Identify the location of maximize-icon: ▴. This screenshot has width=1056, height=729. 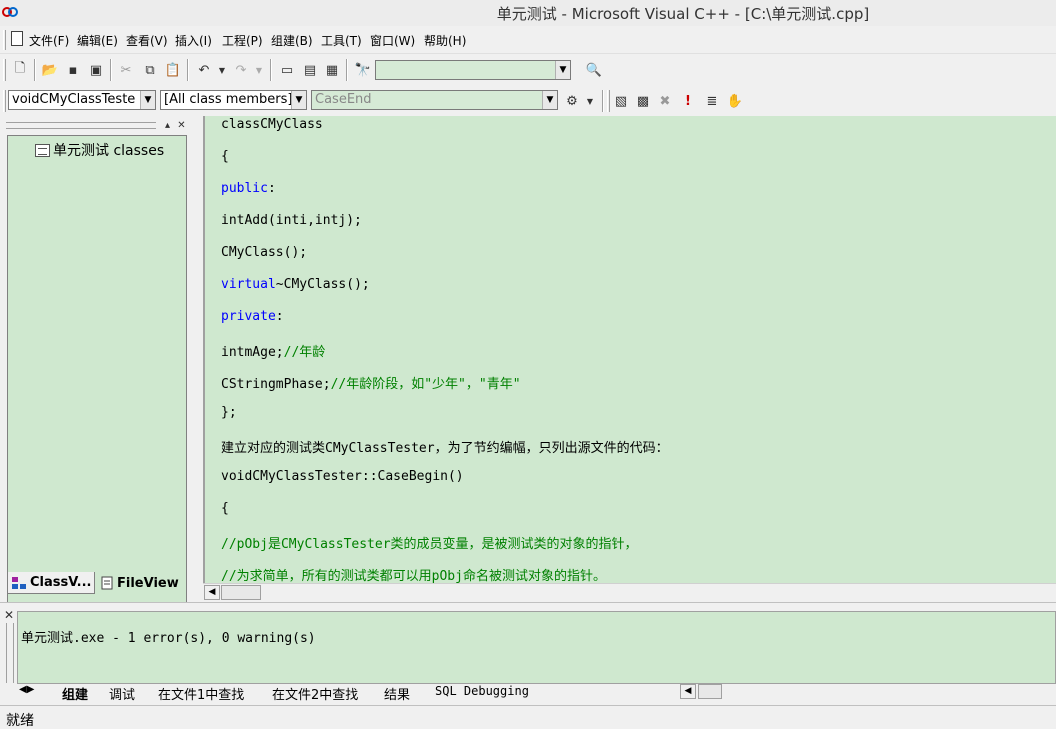
(167, 125).